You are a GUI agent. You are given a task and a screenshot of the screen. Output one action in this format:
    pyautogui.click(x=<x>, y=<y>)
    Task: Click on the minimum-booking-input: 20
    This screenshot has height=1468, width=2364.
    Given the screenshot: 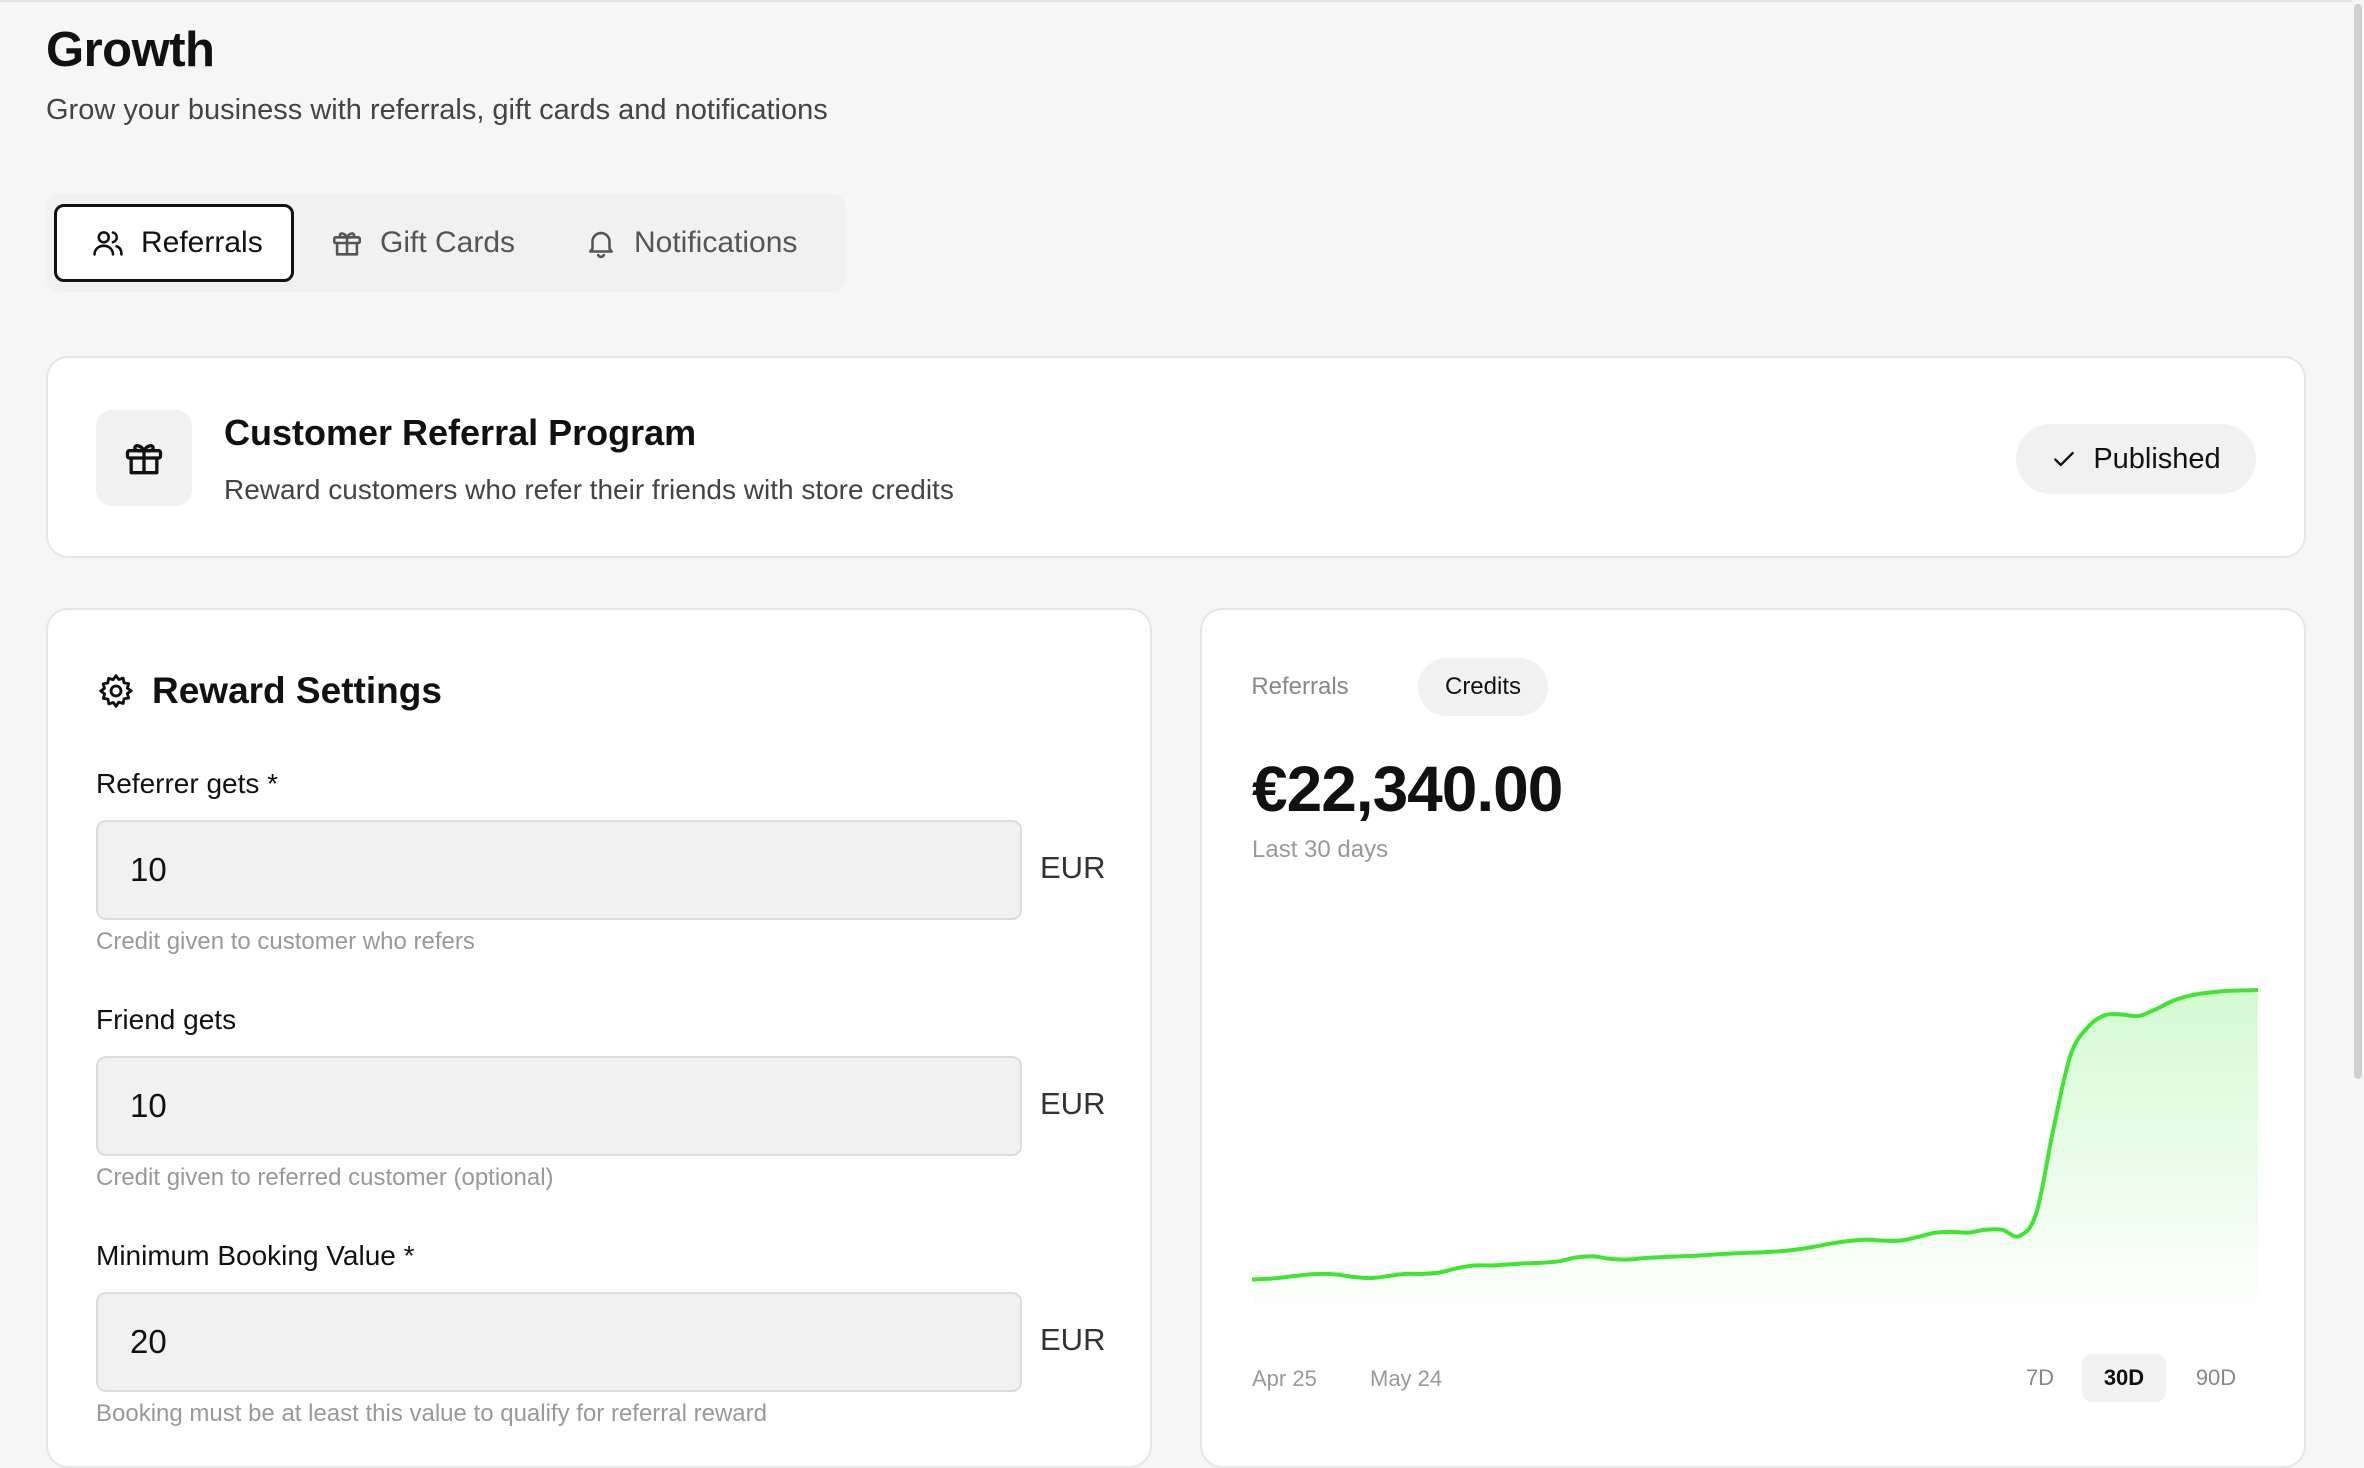 What is the action you would take?
    pyautogui.click(x=559, y=1342)
    